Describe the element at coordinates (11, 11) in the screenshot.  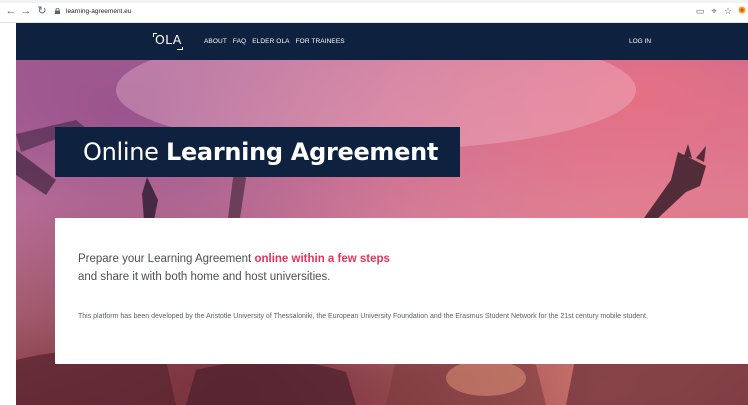
I see `arrow-left-icon: ←` at that location.